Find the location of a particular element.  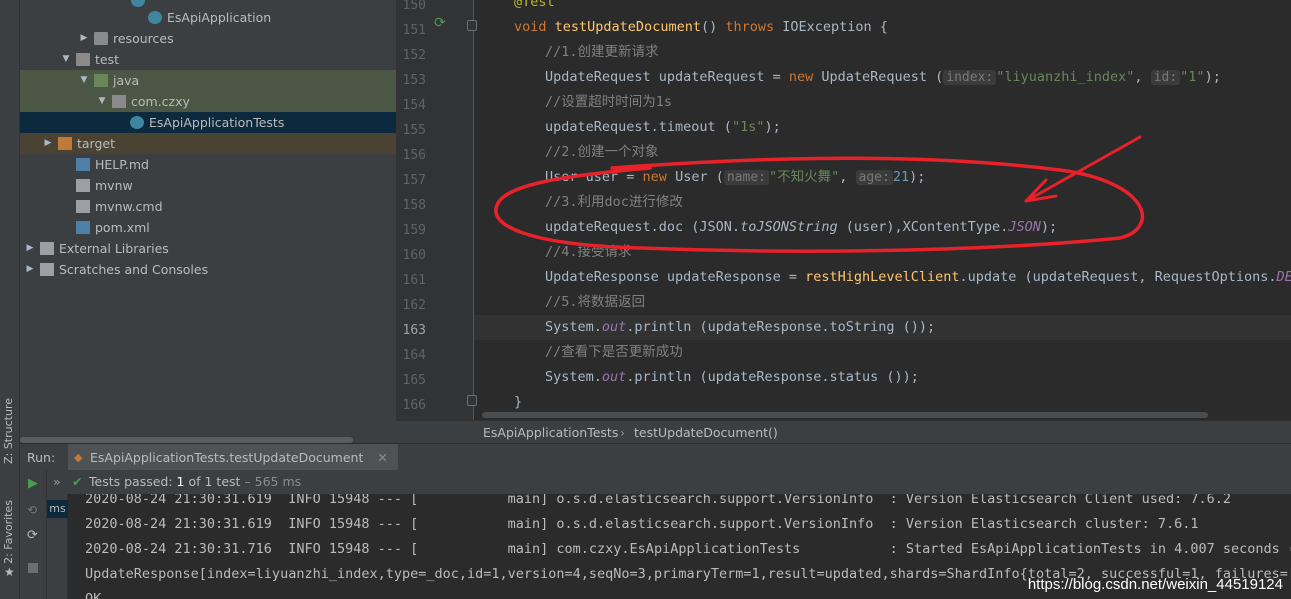

code-line-164: //查看下是否更新成功 is located at coordinates (882, 352).